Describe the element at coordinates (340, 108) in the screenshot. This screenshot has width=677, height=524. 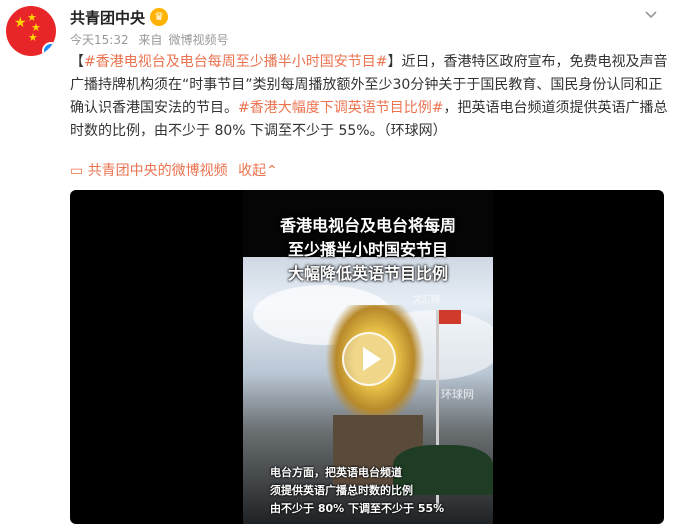
I see `topic-link: #香港大幅度下调英语节目比例#` at that location.